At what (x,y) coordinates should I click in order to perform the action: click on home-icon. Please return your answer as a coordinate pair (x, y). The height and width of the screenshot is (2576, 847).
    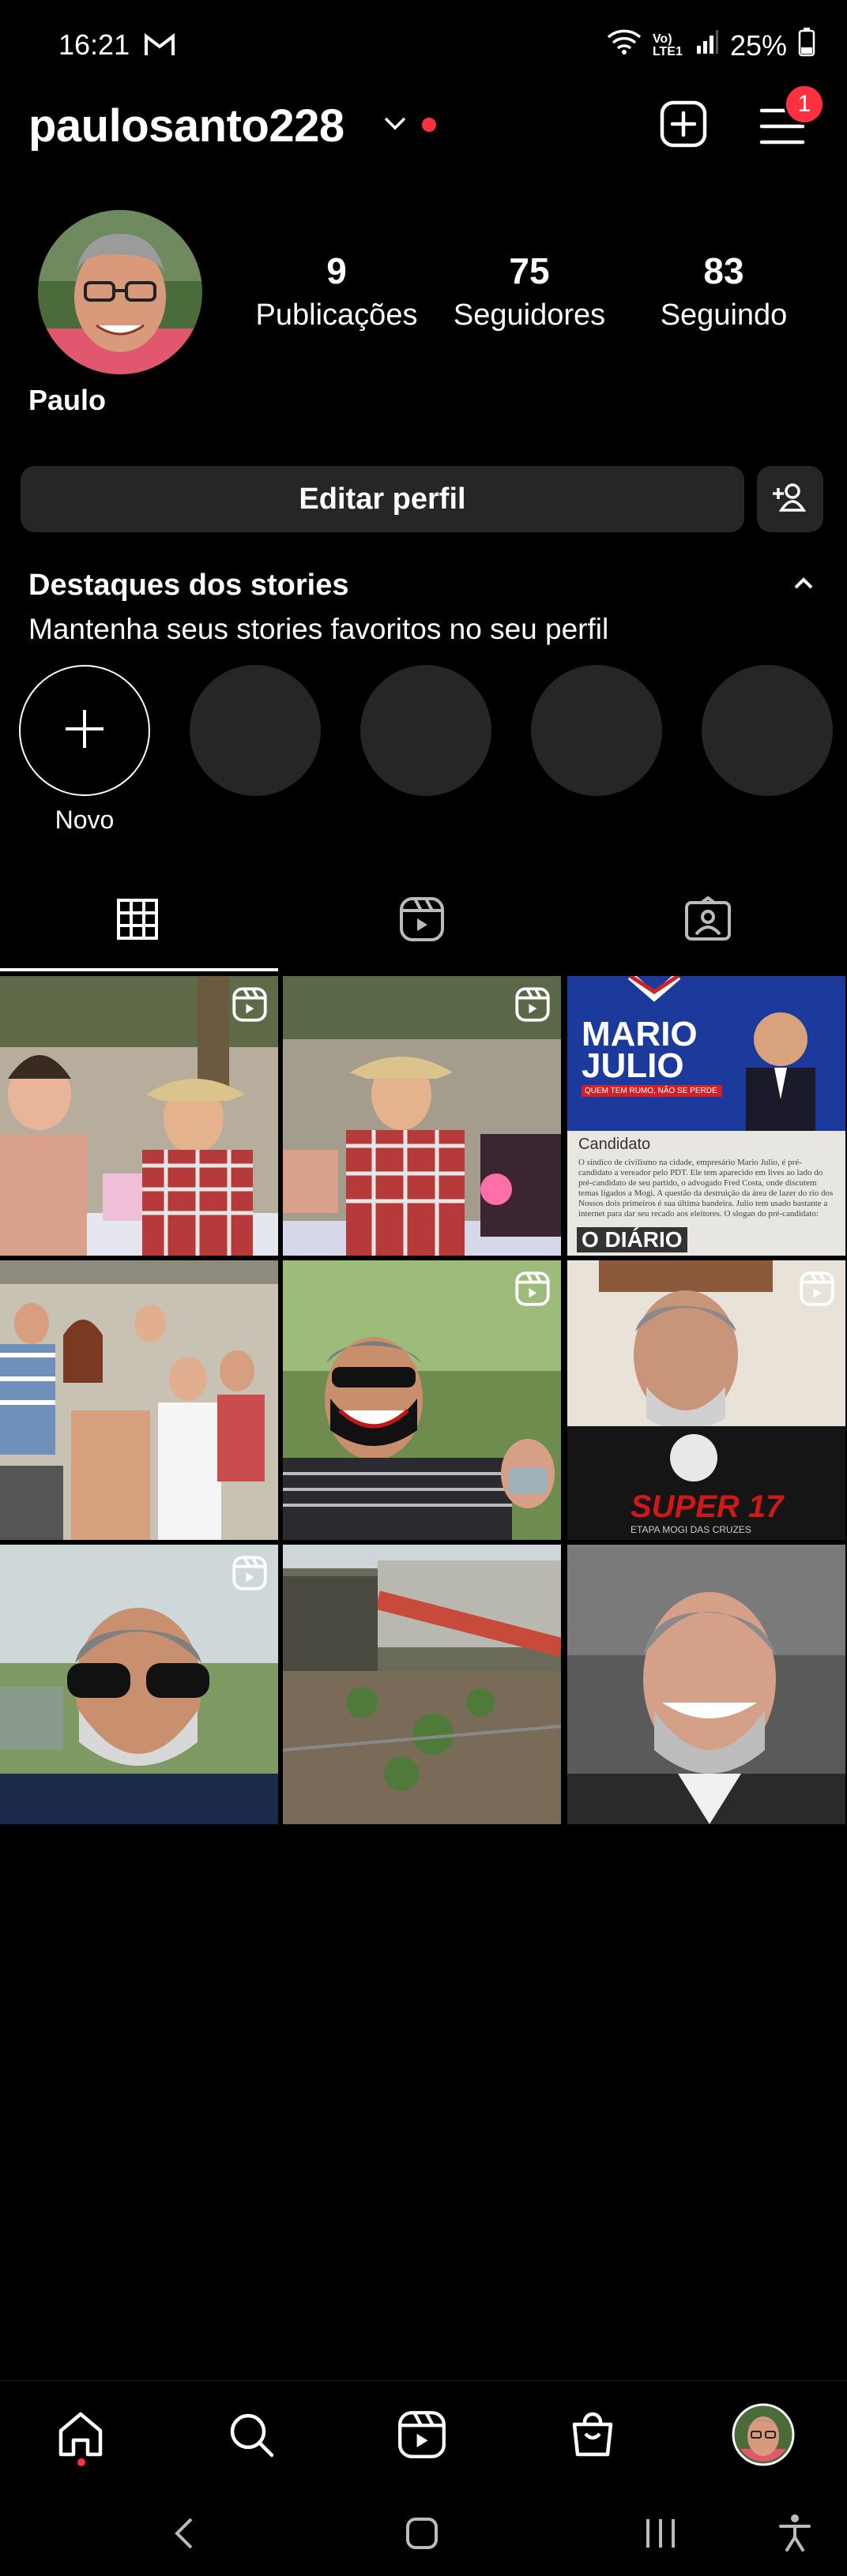
    Looking at the image, I should click on (81, 2436).